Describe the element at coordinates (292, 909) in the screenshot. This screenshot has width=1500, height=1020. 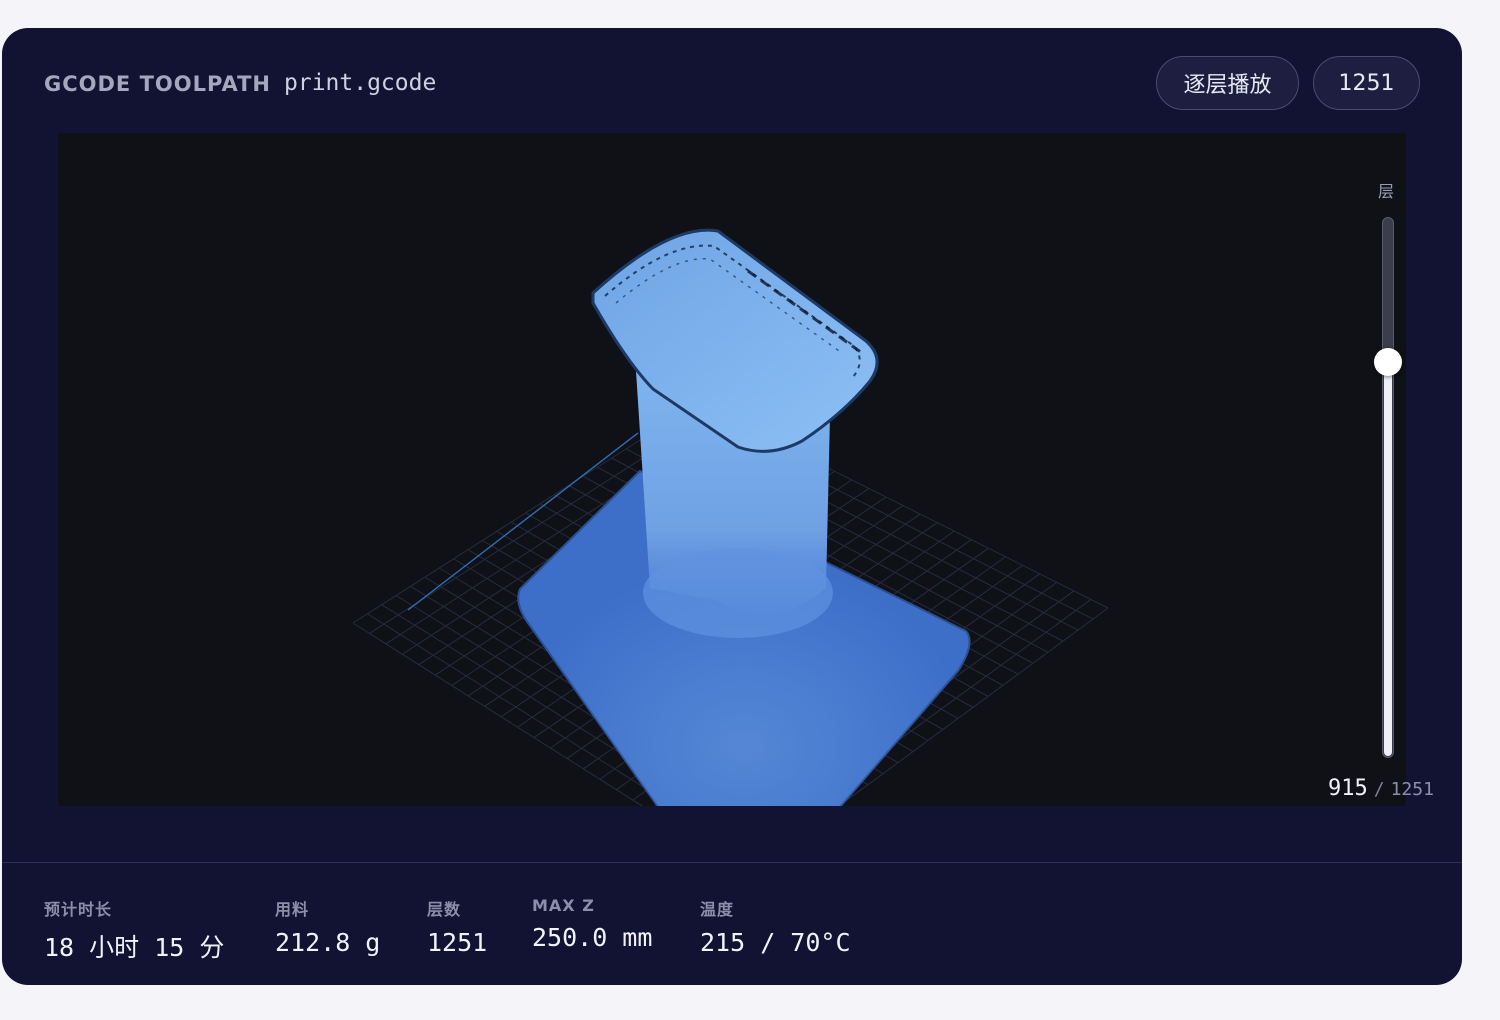
I see `stat-label: 用料` at that location.